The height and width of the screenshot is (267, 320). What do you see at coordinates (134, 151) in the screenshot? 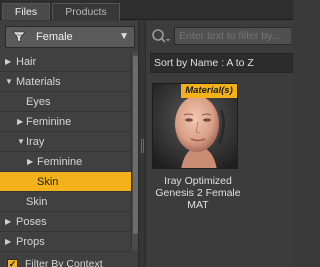
I see `tree-scrollbar` at bounding box center [134, 151].